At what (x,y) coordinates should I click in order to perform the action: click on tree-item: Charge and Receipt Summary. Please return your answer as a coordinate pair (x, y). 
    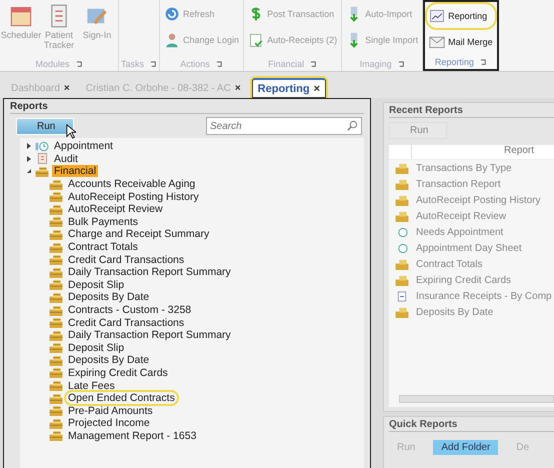
    Looking at the image, I should click on (139, 234).